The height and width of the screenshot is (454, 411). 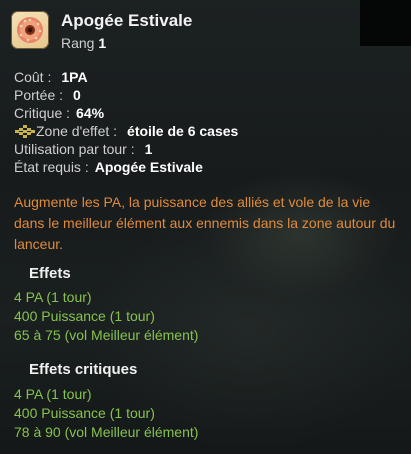 I want to click on rank-value: 1, so click(x=102, y=43).